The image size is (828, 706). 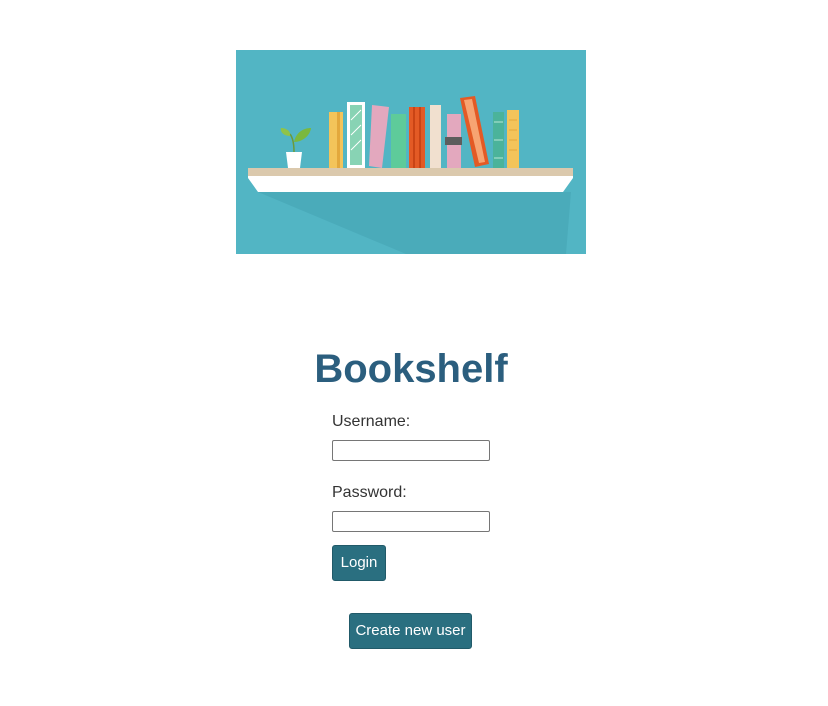 I want to click on login-button: Login, so click(x=359, y=563).